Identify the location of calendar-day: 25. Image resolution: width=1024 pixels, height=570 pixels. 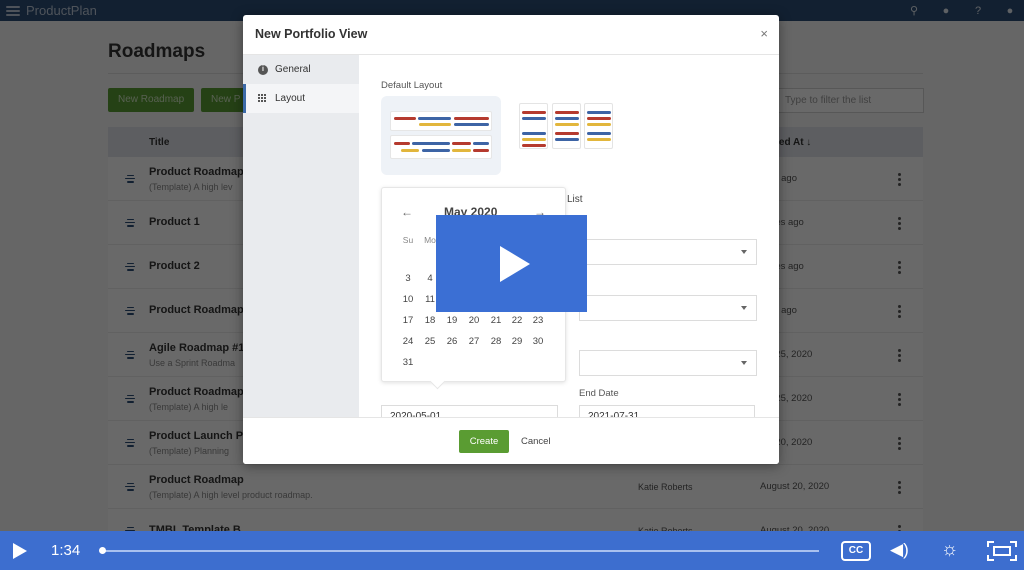
(430, 341).